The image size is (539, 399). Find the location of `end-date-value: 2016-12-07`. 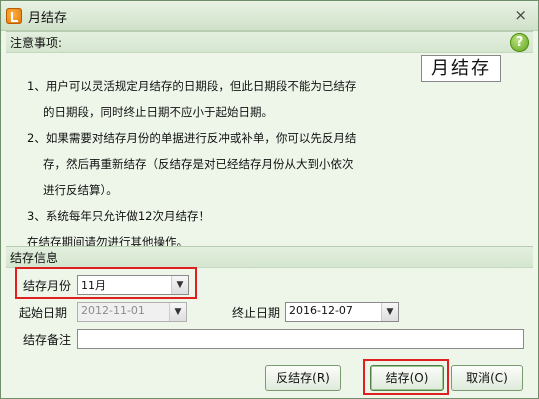

end-date-value: 2016-12-07 is located at coordinates (321, 310).